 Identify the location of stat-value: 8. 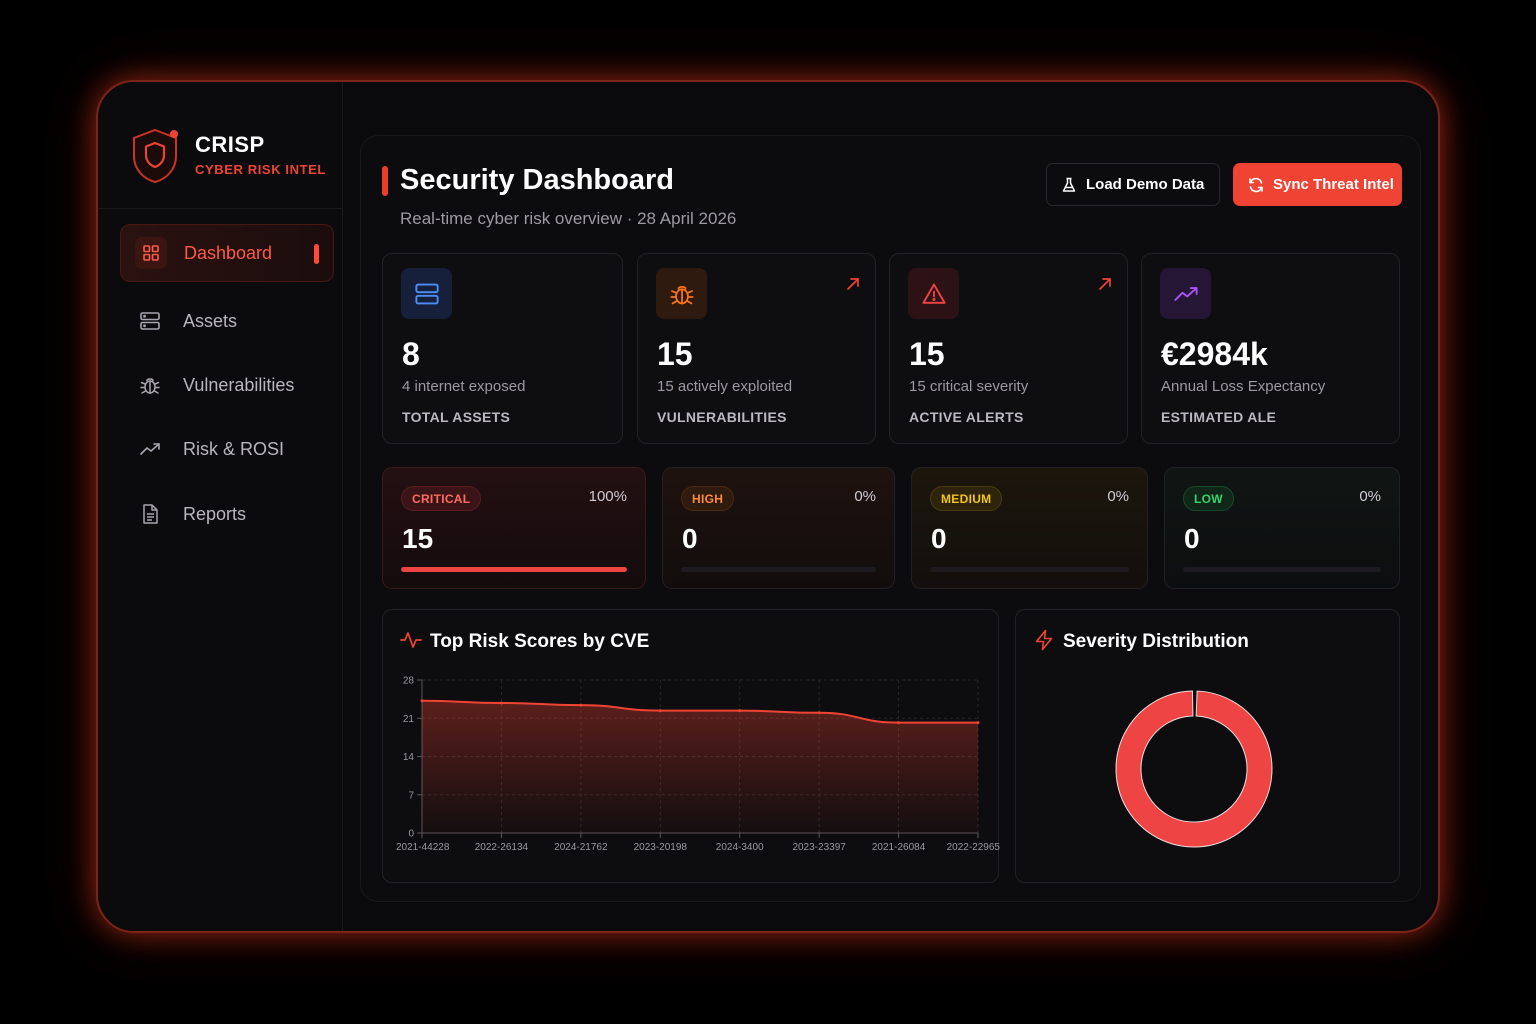
(411, 354).